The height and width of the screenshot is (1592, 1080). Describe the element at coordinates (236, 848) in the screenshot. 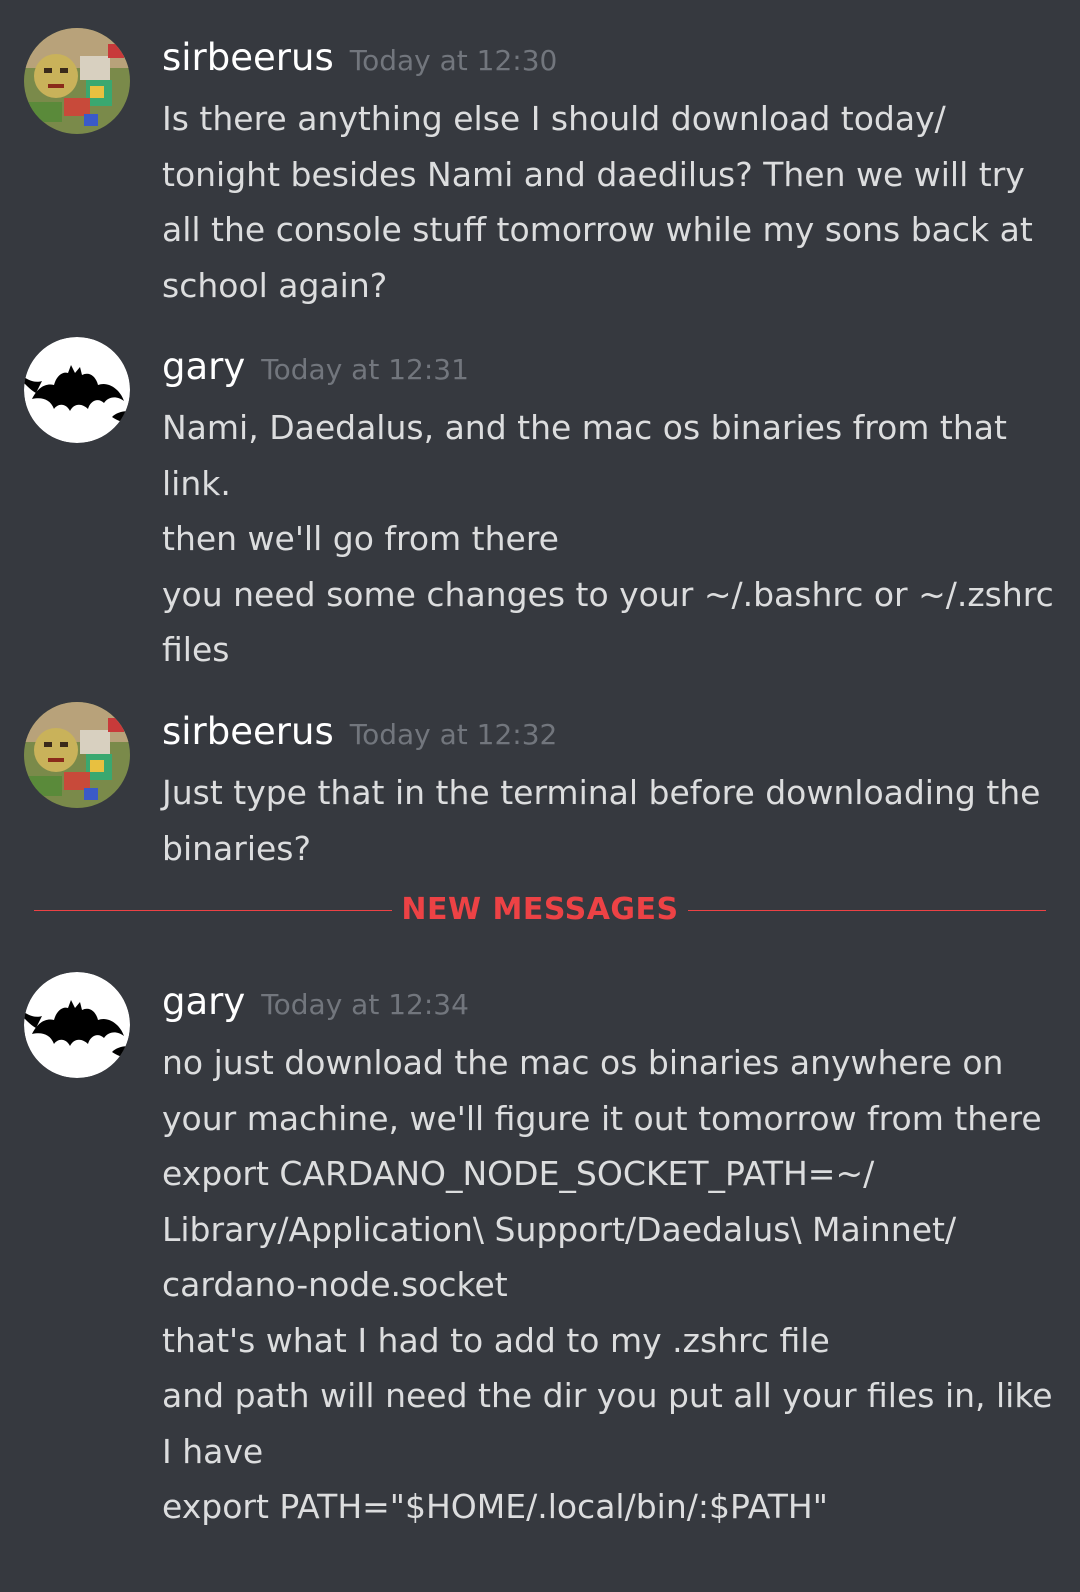

I see `message-line: binaries?` at that location.